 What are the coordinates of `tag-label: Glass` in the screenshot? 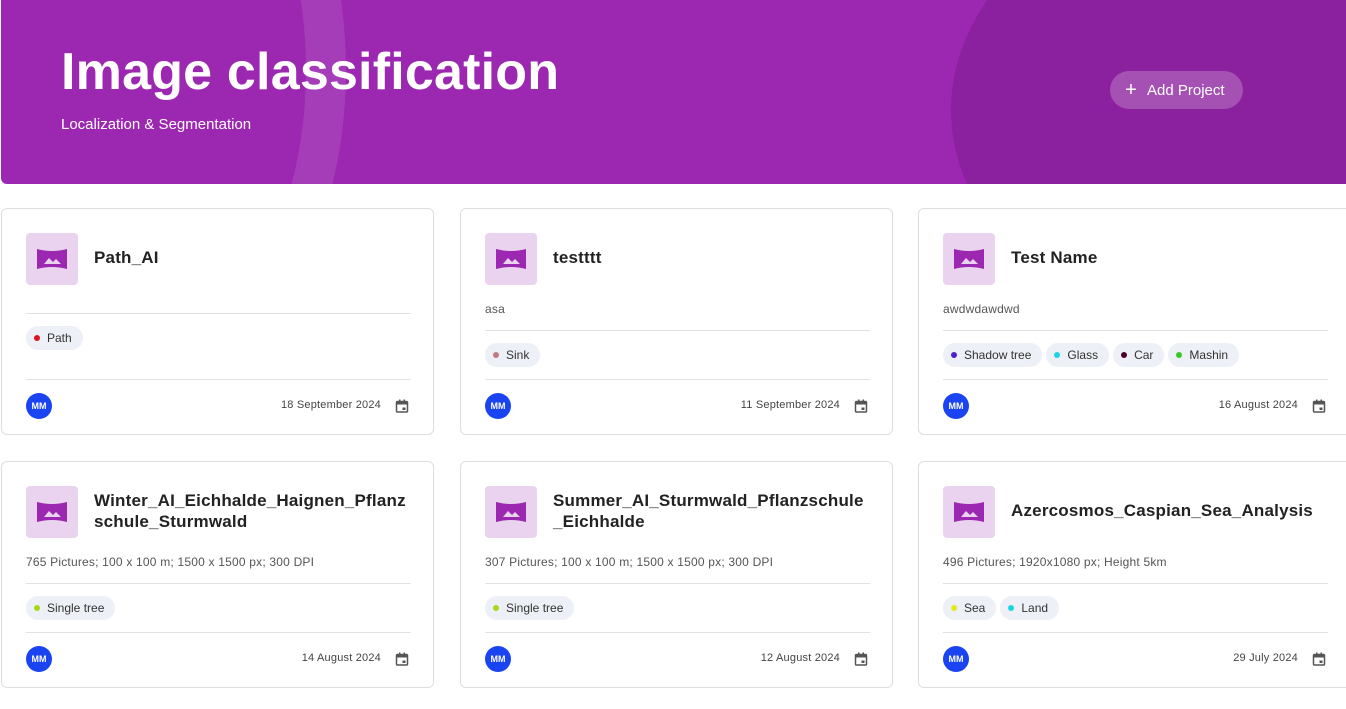 It's located at (1083, 355).